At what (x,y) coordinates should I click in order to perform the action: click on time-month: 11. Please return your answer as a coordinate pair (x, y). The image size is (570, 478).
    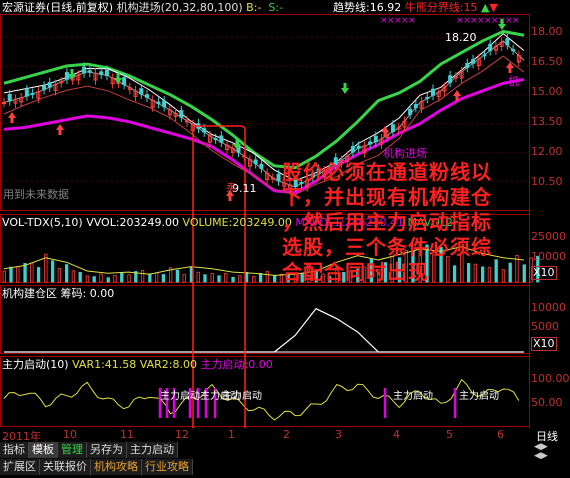
    Looking at the image, I should click on (127, 434).